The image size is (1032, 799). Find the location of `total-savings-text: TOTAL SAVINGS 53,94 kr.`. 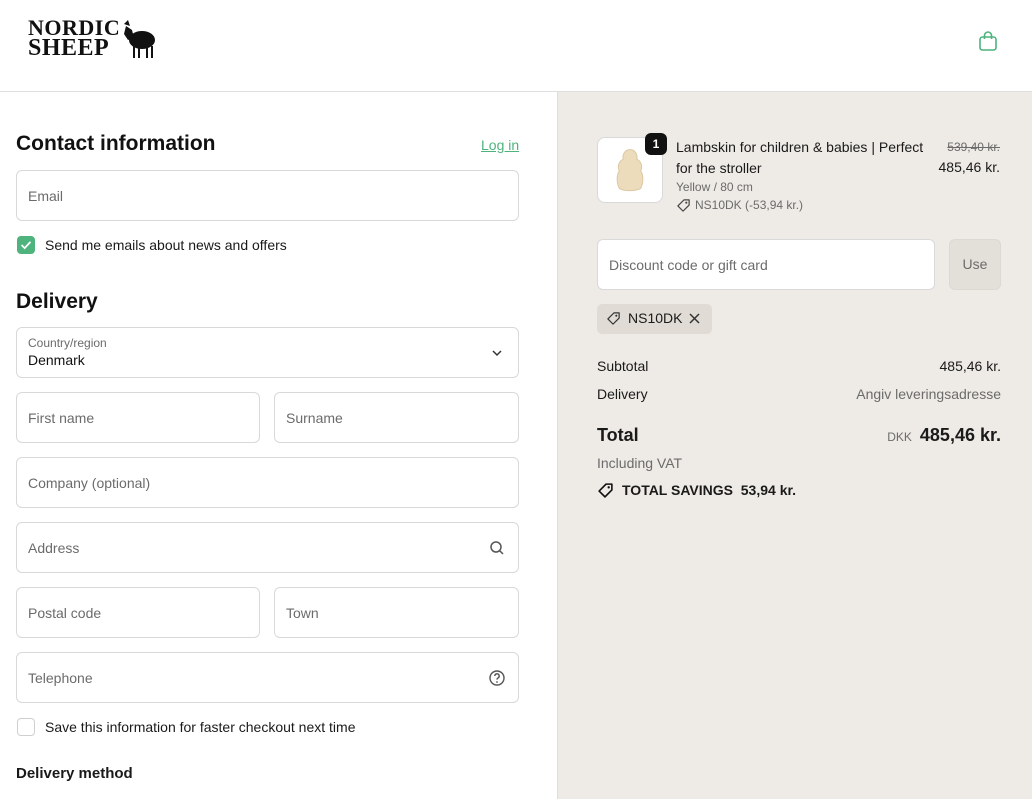

total-savings-text: TOTAL SAVINGS 53,94 kr. is located at coordinates (709, 490).